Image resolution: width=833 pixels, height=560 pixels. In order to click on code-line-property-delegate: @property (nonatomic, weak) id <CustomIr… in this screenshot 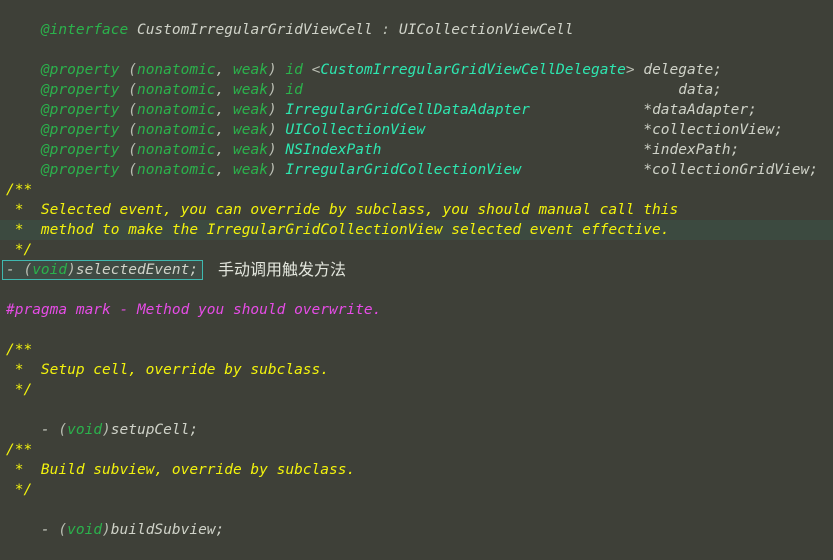, I will do `click(416, 59)`.